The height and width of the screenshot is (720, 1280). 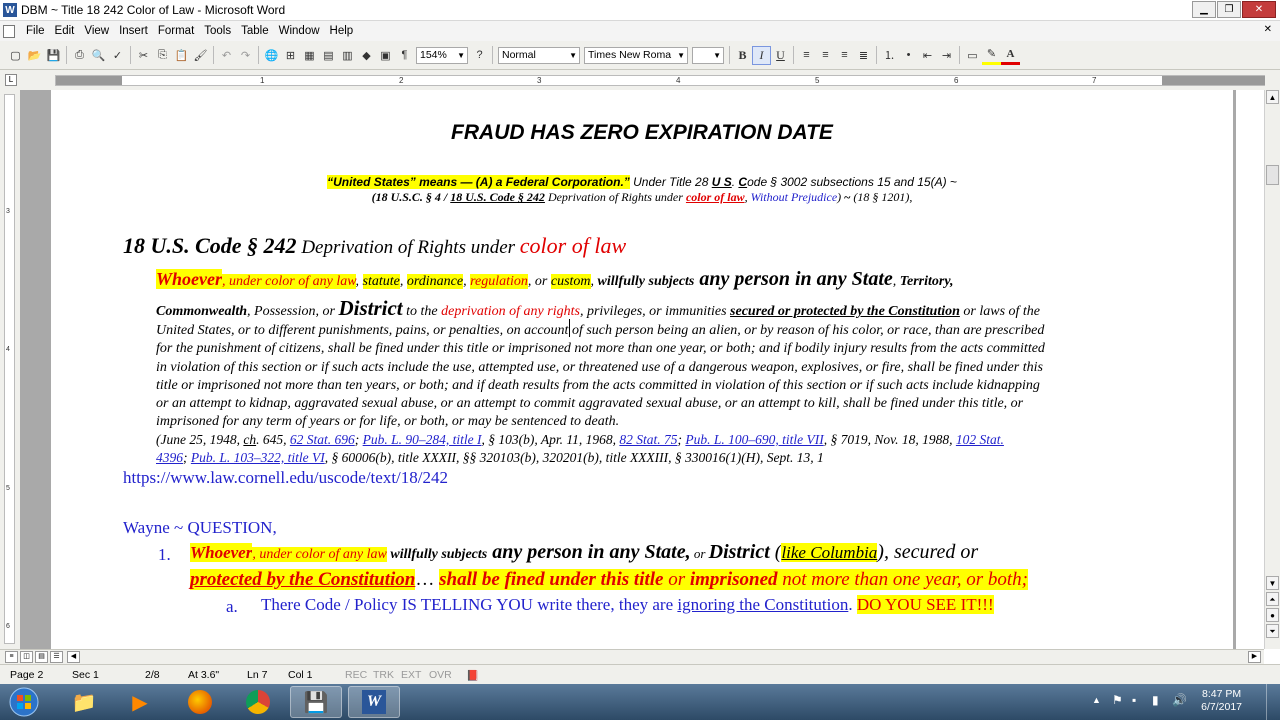 I want to click on minimize-button: ▁, so click(x=1204, y=9).